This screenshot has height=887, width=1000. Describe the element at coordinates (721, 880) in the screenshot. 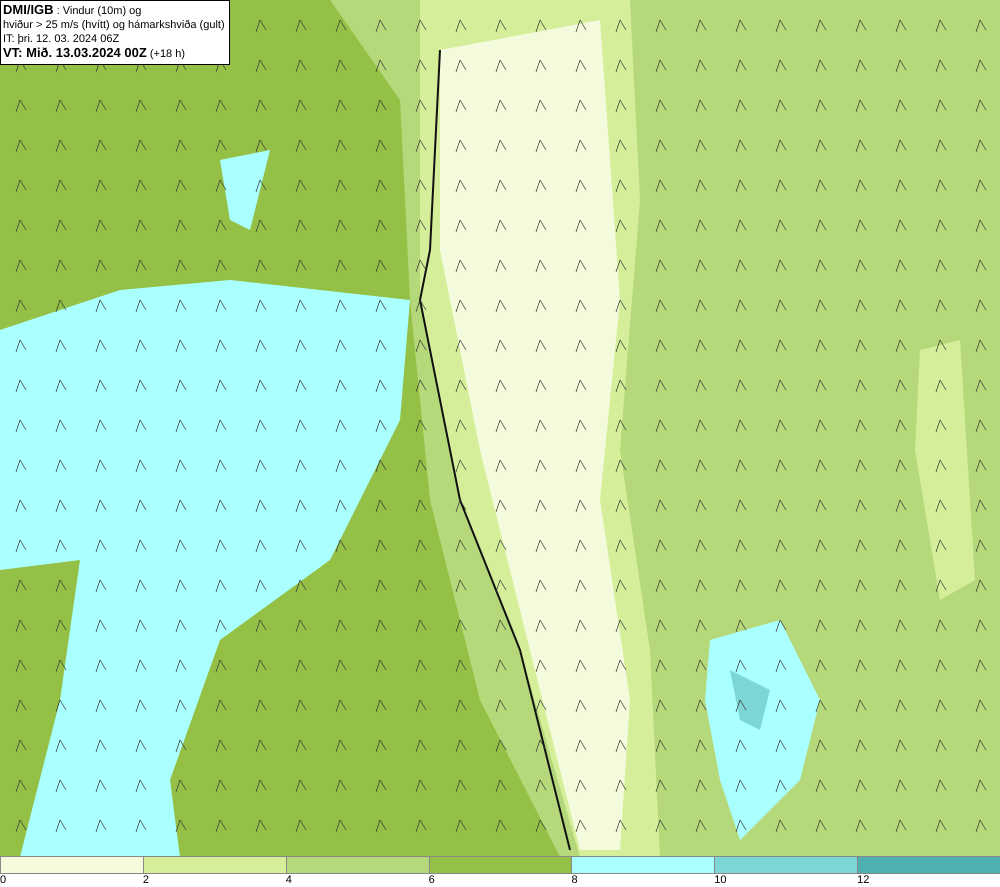

I see `scale-label: 10` at that location.